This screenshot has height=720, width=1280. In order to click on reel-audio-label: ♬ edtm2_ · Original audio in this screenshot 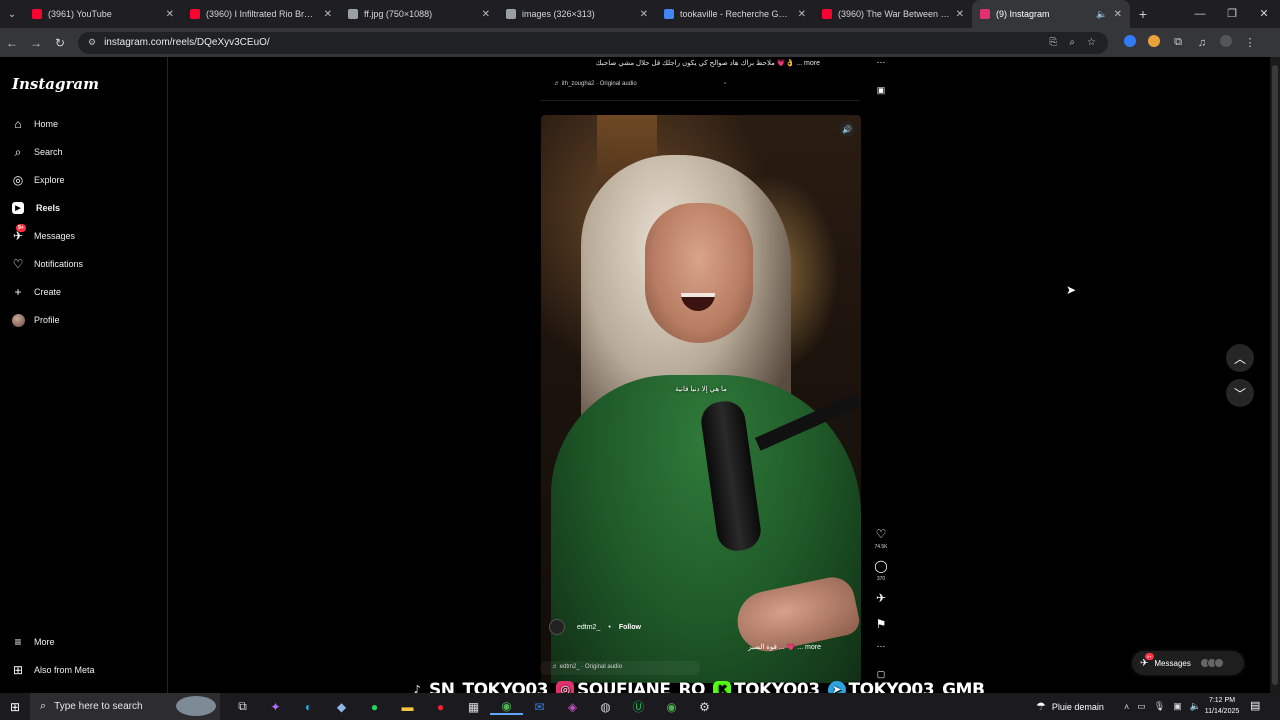, I will do `click(620, 668)`.